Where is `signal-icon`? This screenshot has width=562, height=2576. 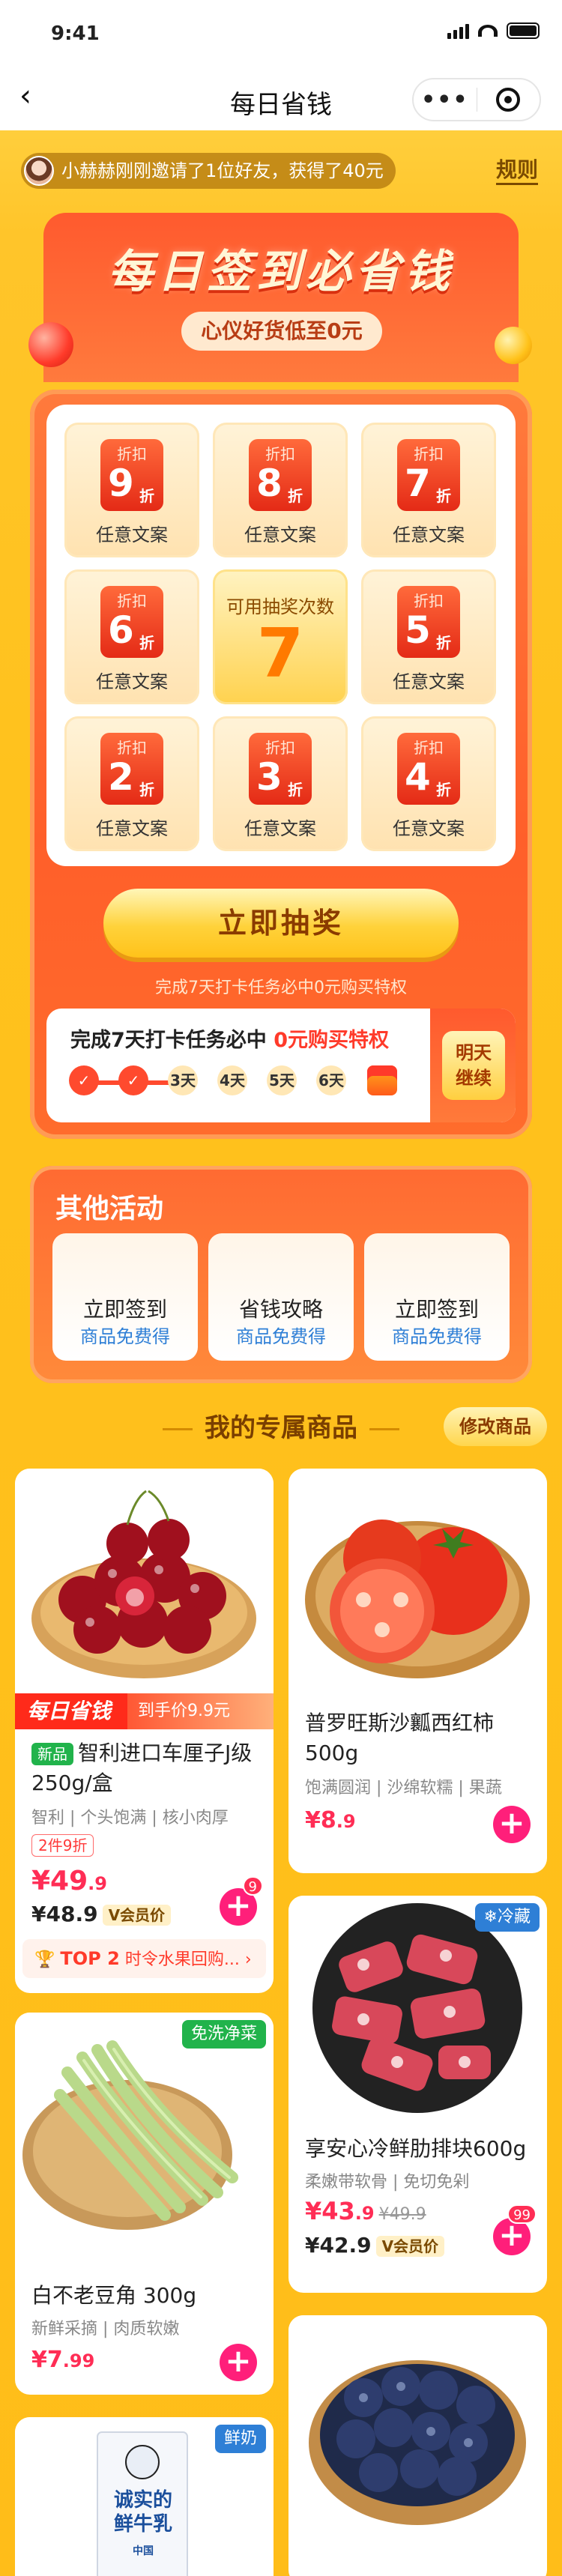
signal-icon is located at coordinates (458, 30).